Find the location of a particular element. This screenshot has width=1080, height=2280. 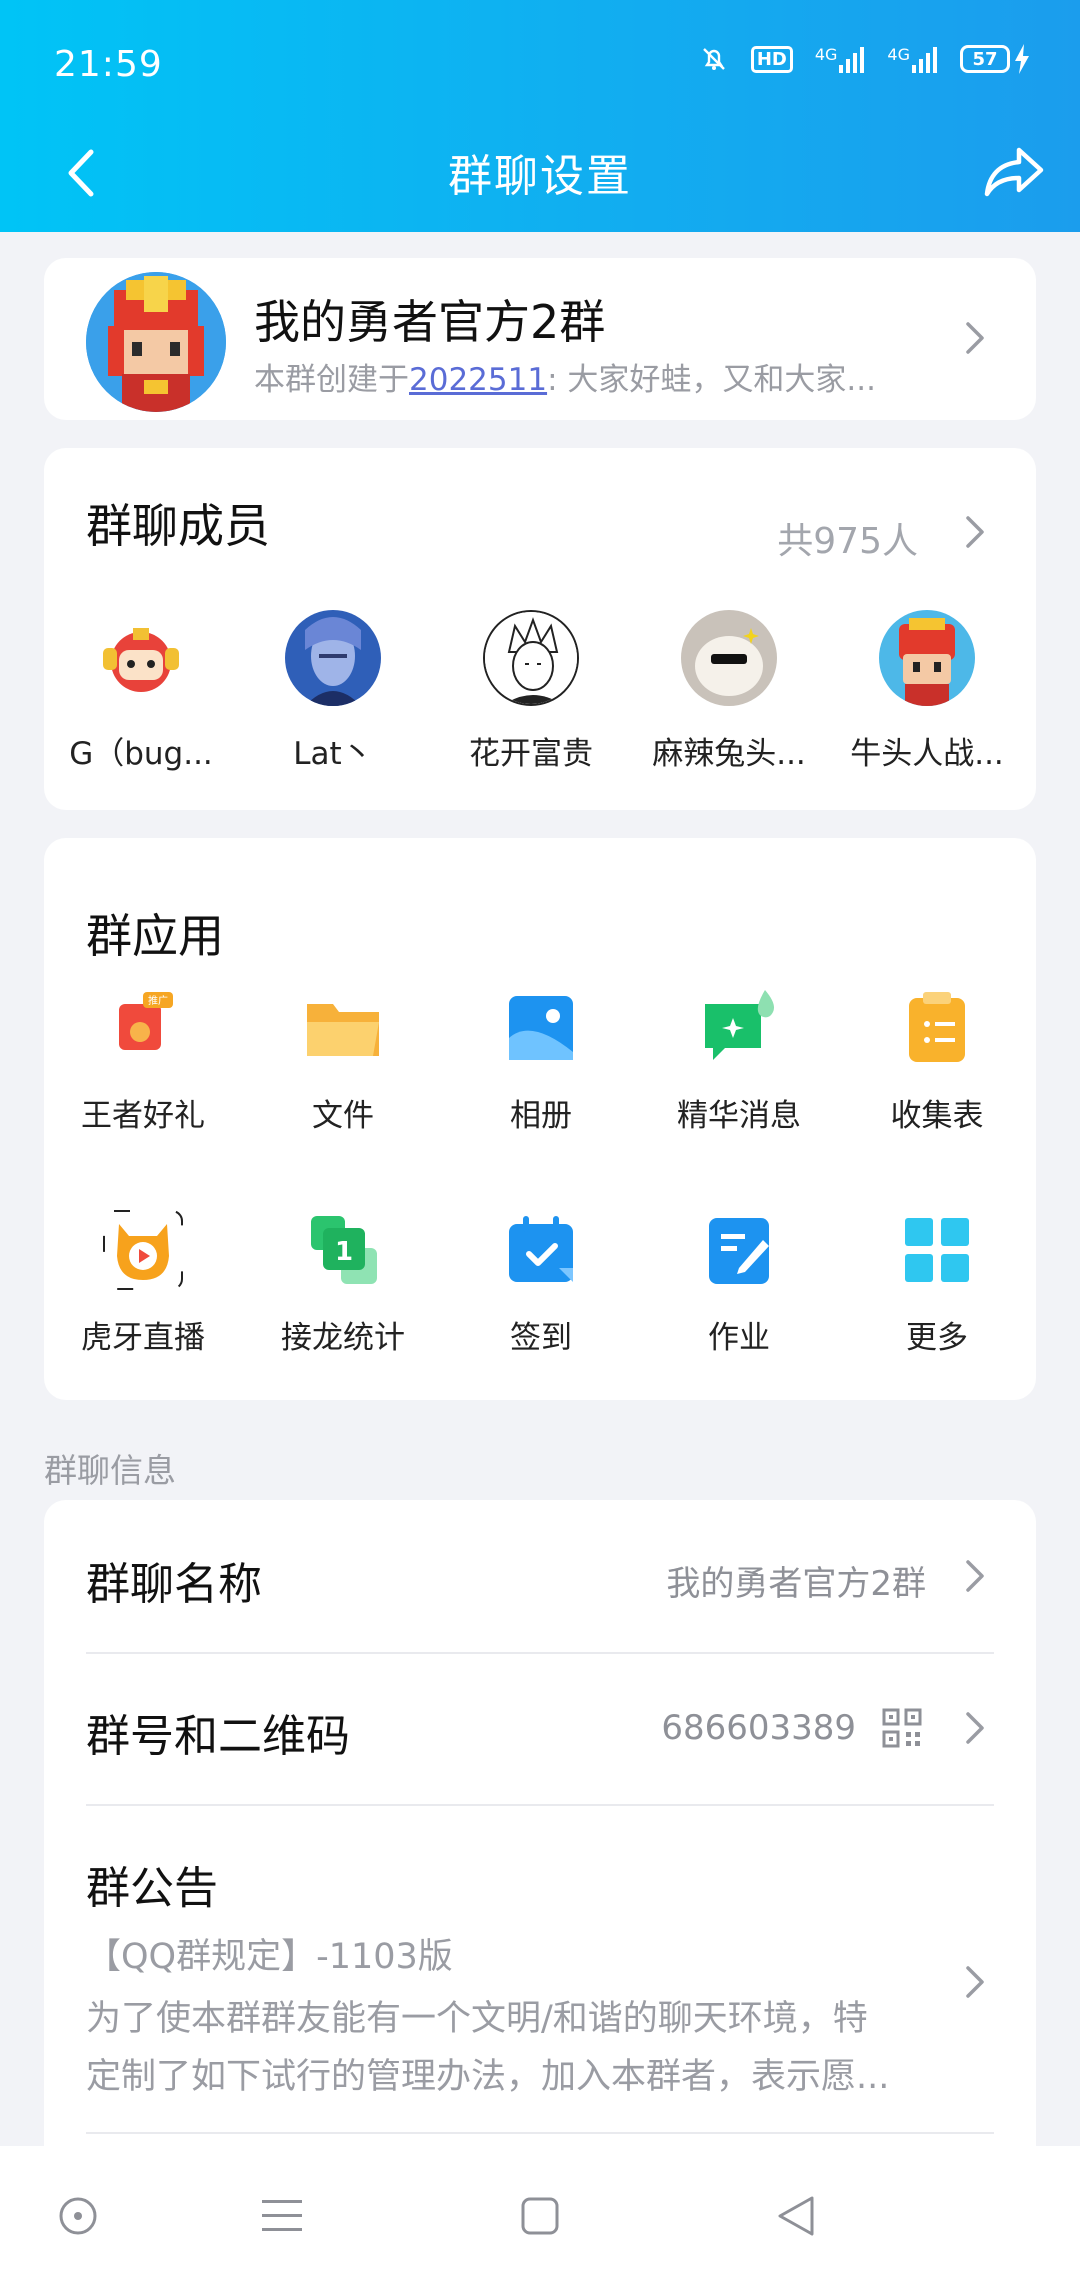

qrcode-icon is located at coordinates (902, 1728).